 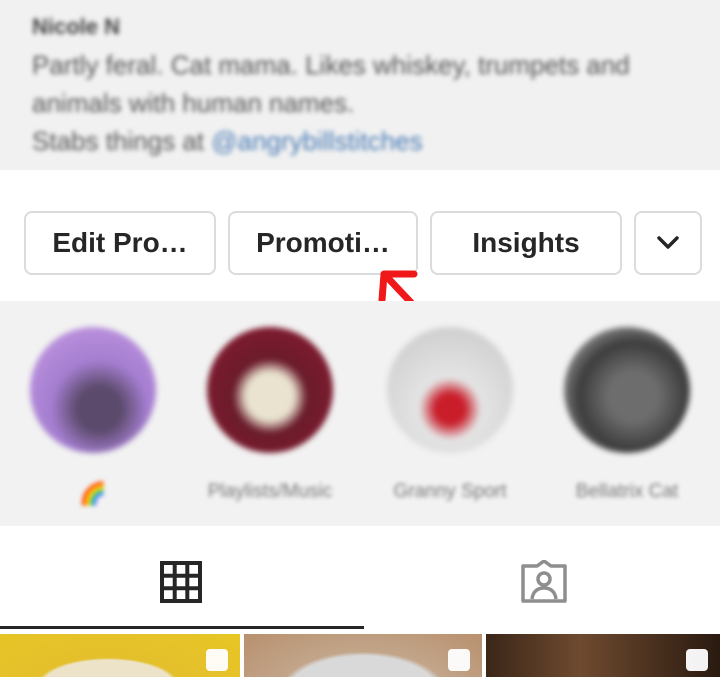 I want to click on chevron-down-icon, so click(x=668, y=242).